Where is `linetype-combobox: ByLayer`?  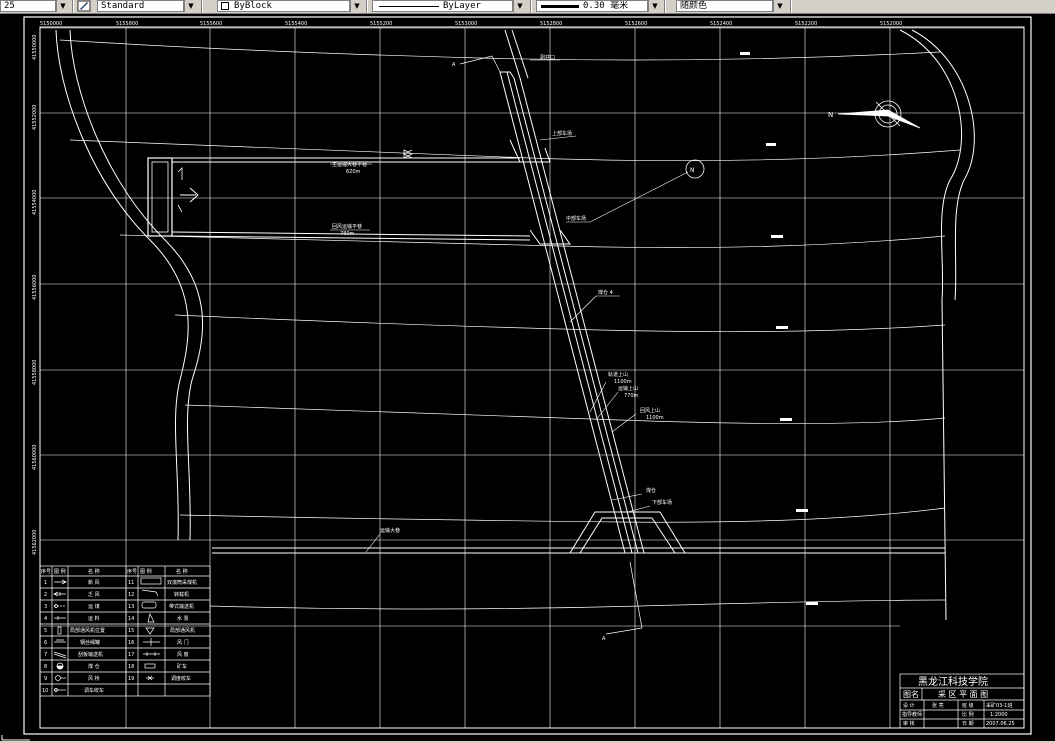
linetype-combobox: ByLayer is located at coordinates (442, 6).